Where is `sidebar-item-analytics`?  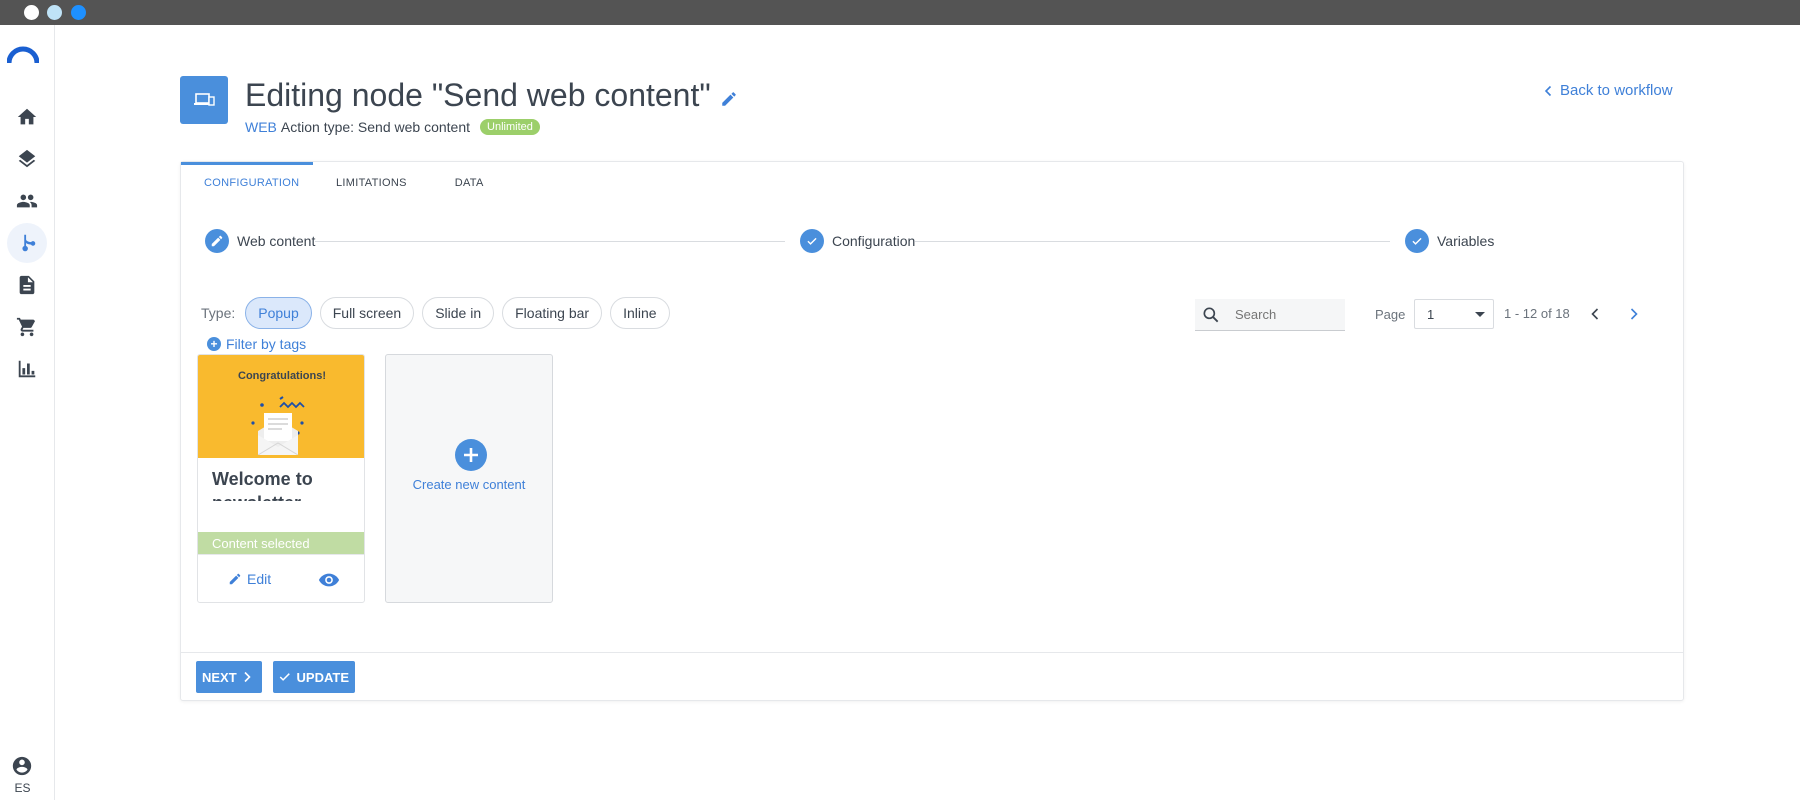 sidebar-item-analytics is located at coordinates (27, 369).